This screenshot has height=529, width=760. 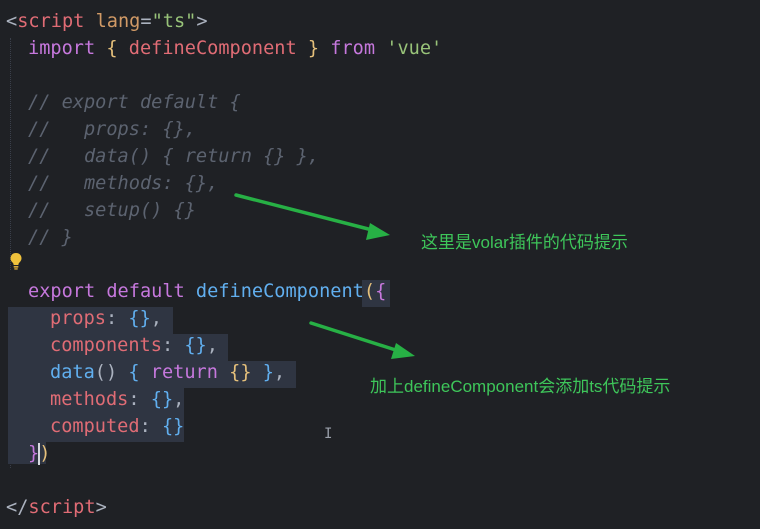 I want to click on token: export, so click(x=62, y=291).